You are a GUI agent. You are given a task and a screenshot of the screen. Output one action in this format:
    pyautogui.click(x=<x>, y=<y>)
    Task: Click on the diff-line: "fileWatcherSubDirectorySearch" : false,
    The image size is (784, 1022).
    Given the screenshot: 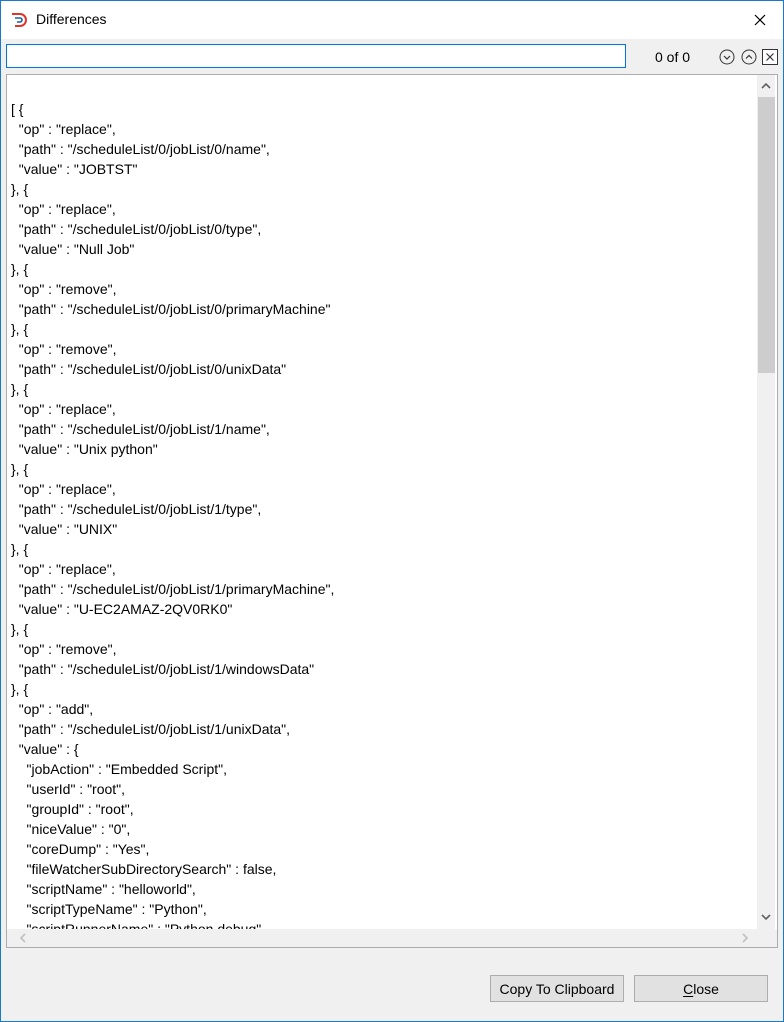 What is the action you would take?
    pyautogui.click(x=144, y=869)
    